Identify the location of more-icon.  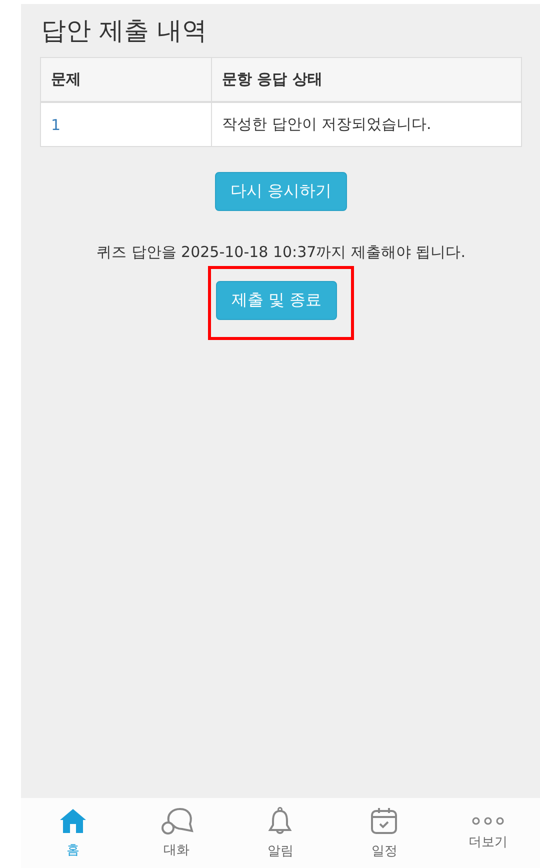
(488, 821).